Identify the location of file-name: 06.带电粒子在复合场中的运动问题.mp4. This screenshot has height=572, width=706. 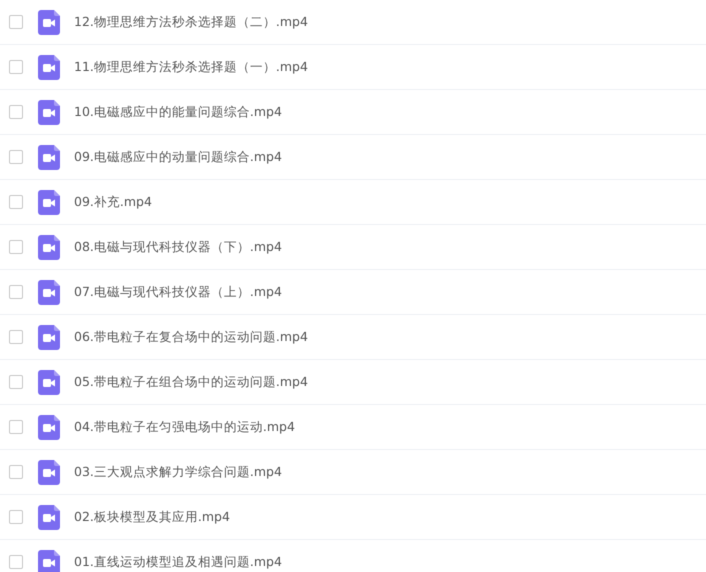
(191, 337).